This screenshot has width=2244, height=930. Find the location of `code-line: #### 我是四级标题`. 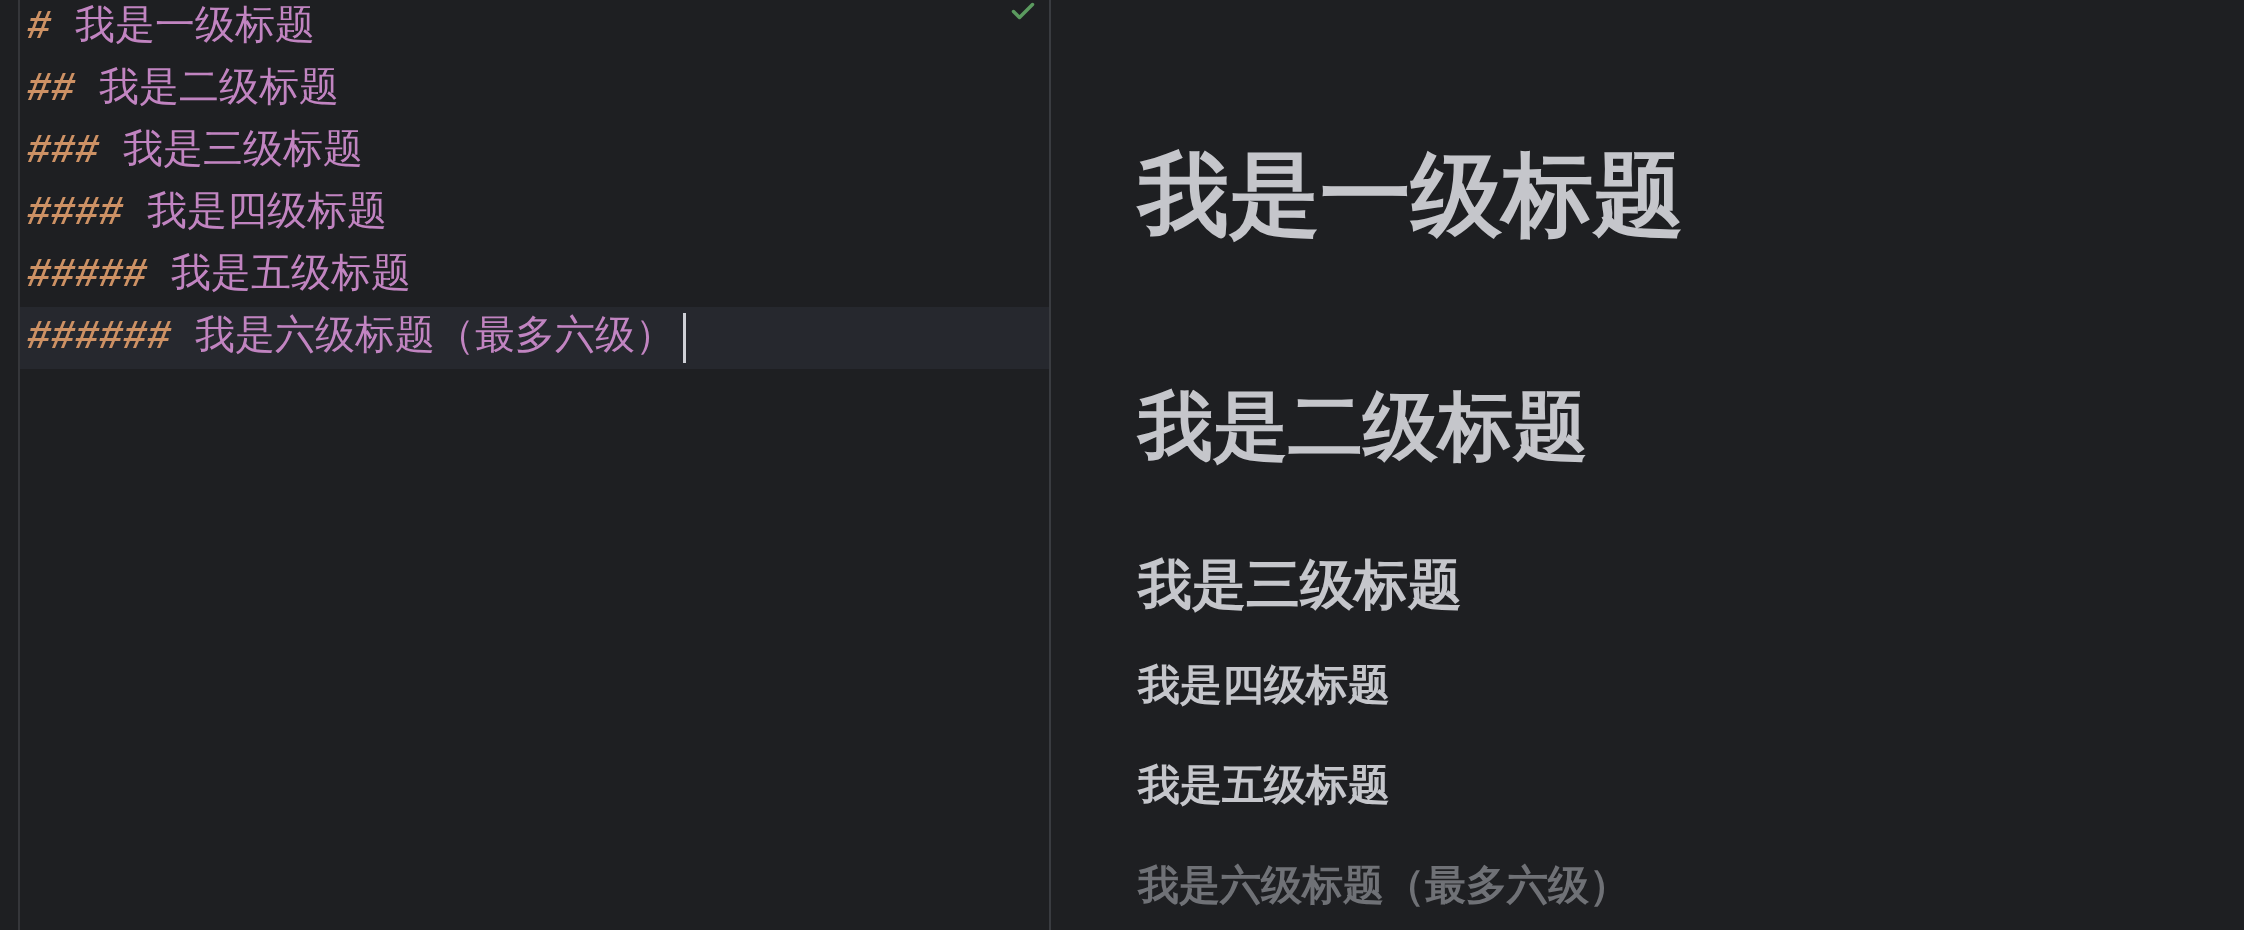

code-line: #### 我是四级标题 is located at coordinates (207, 214).